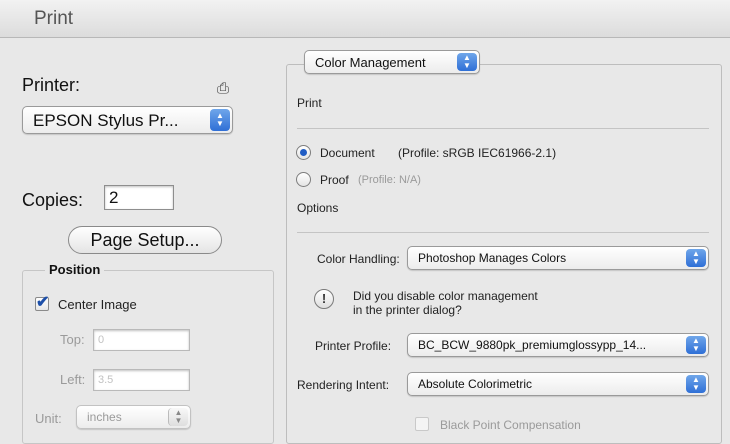 Image resolution: width=730 pixels, height=444 pixels. I want to click on printer-profile-select: BC_BCW_9880pk_premiumglossypp_14... ▲ ▼, so click(558, 345).